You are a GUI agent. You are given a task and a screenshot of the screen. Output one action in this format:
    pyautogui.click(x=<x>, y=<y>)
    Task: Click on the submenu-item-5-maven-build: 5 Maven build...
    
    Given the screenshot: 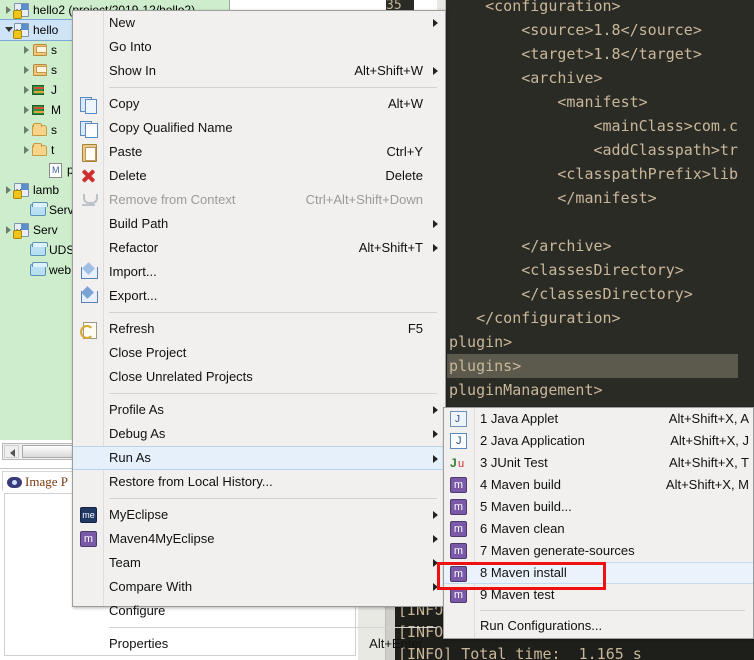 What is the action you would take?
    pyautogui.click(x=598, y=507)
    